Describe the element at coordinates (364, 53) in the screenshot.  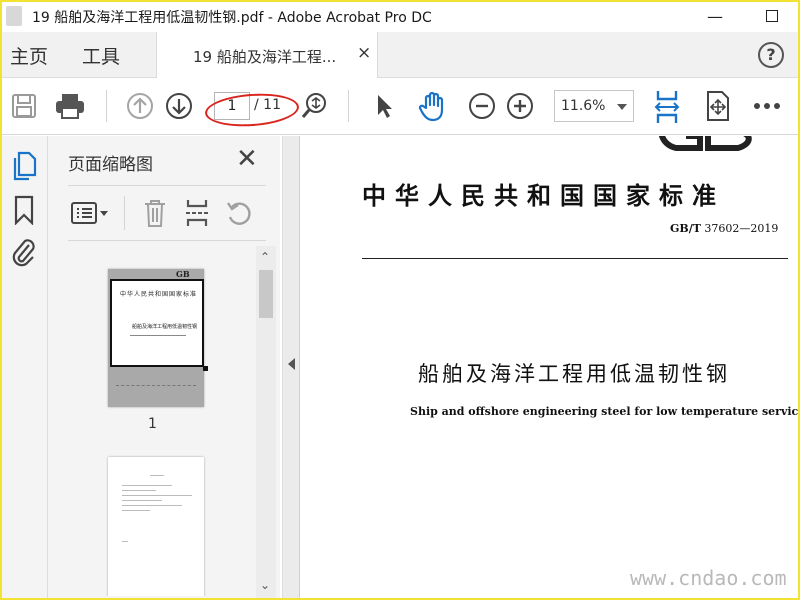
I see `close-tab-icon: ×` at that location.